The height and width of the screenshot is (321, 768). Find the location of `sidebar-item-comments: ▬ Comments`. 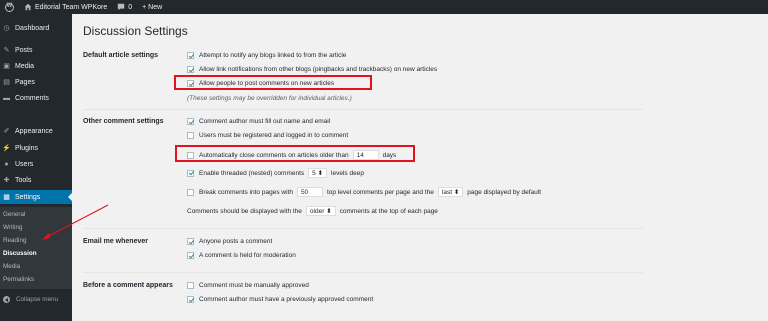

sidebar-item-comments: ▬ Comments is located at coordinates (36, 98).